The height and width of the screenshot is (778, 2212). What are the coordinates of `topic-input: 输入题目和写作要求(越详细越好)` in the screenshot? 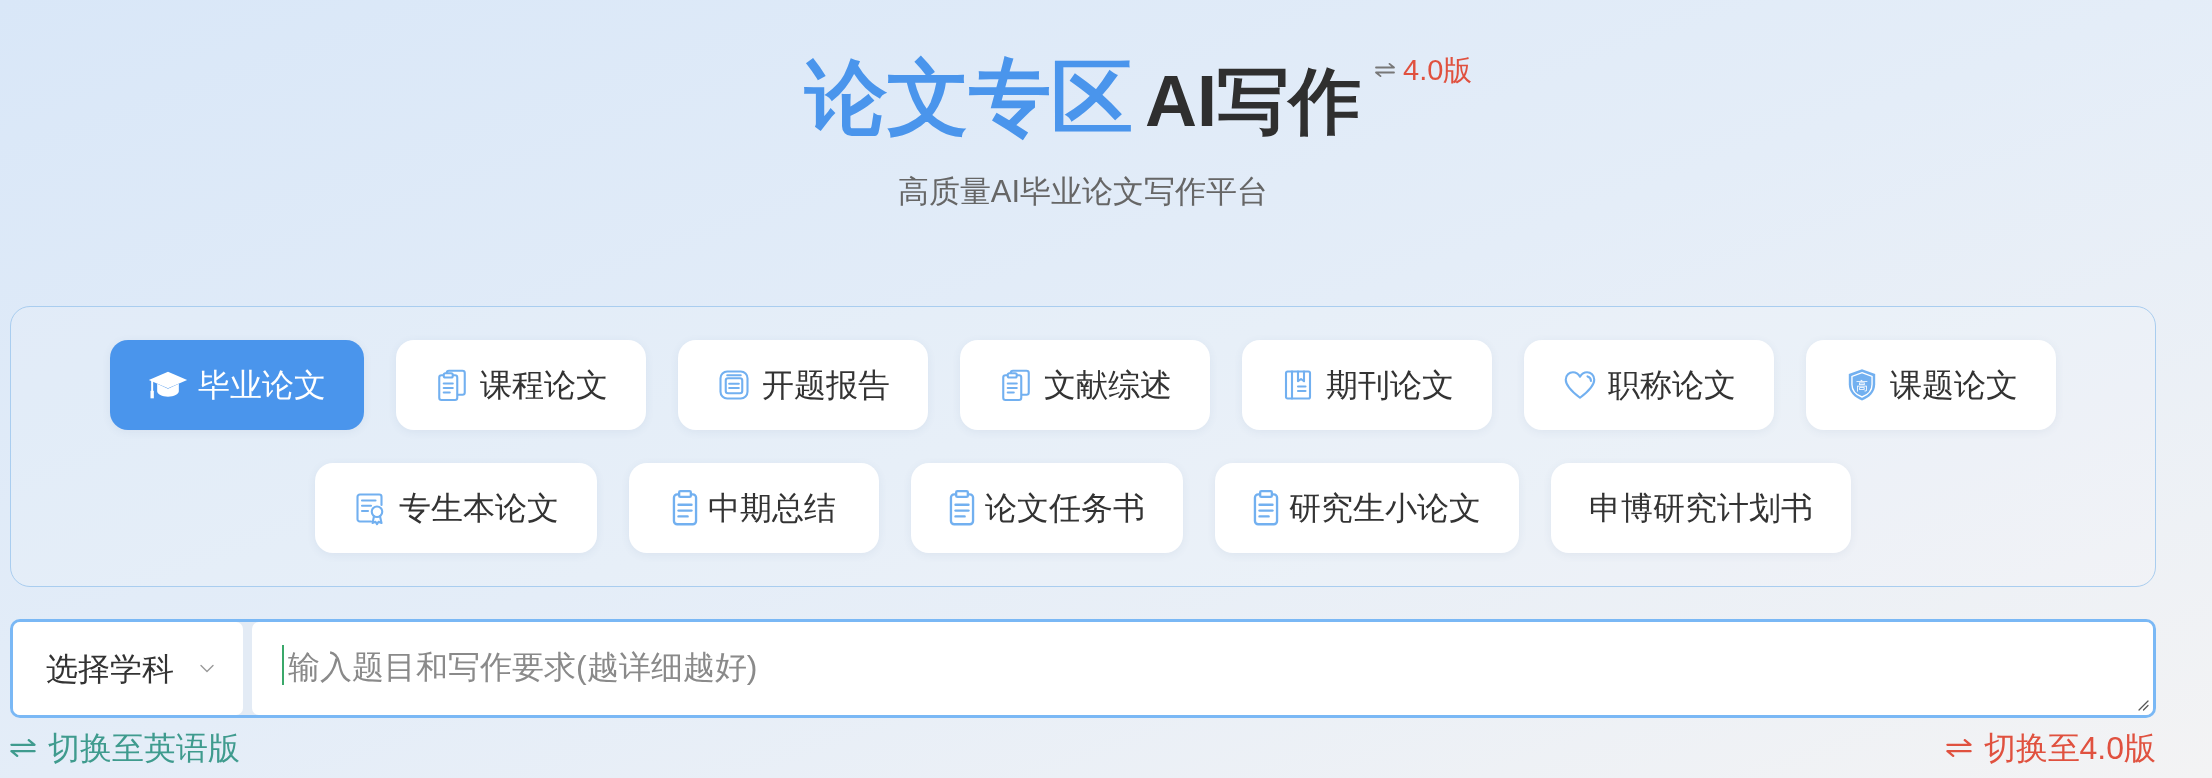 It's located at (1202, 668).